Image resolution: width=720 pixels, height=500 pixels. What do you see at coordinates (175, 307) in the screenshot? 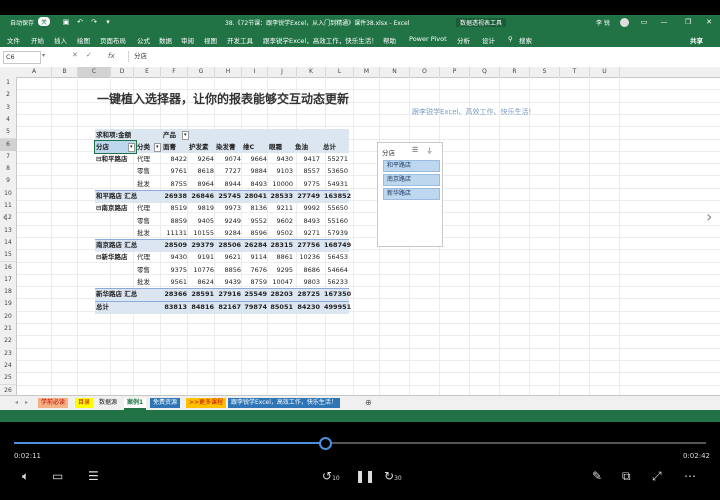
I see `pivot-value-cell: 83813` at bounding box center [175, 307].